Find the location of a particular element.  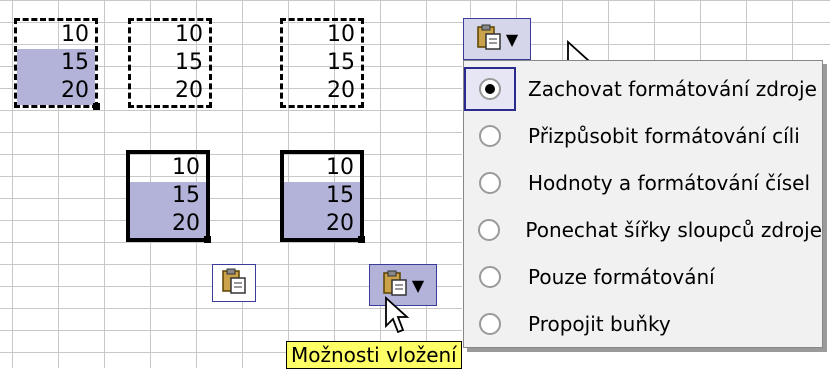

menu-item-keep-source-column-widths: Ponechat šířky sloupců zdroje is located at coordinates (643, 230).